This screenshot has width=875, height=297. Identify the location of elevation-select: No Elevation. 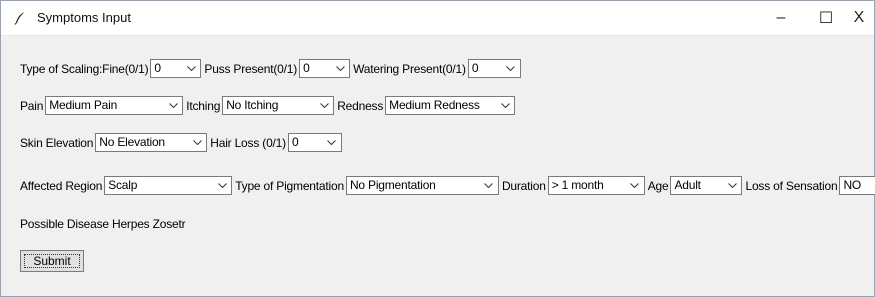
(151, 142).